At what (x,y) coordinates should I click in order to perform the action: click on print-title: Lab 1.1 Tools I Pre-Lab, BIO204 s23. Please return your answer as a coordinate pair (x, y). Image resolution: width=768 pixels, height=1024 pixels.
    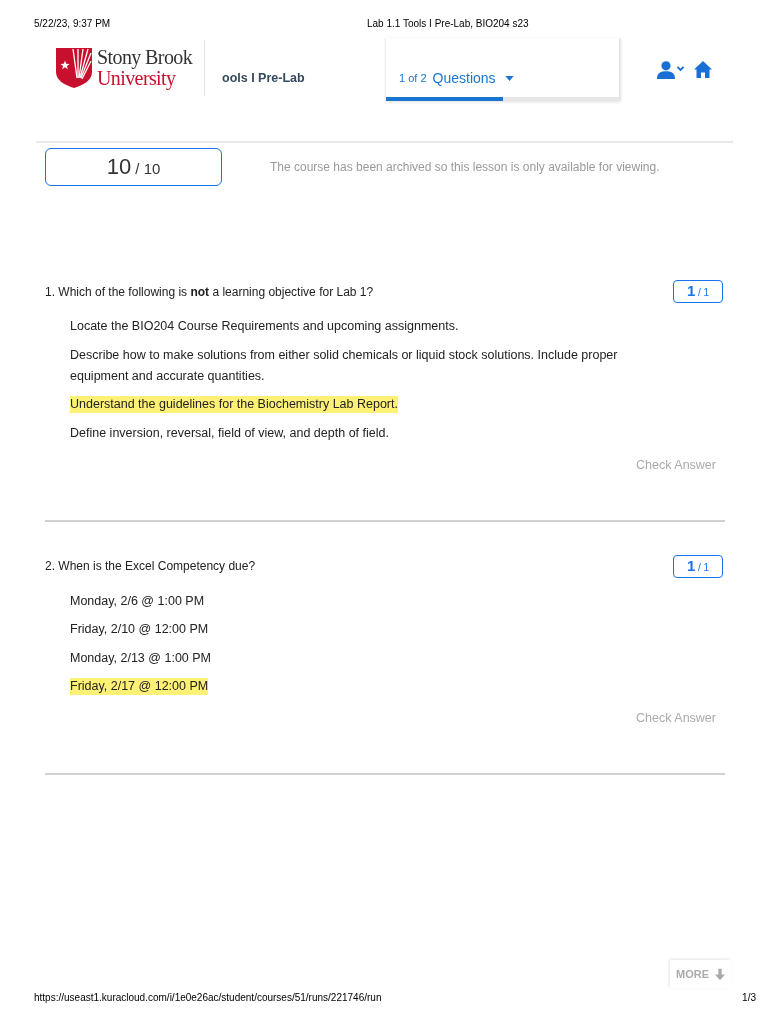
    Looking at the image, I should click on (448, 24).